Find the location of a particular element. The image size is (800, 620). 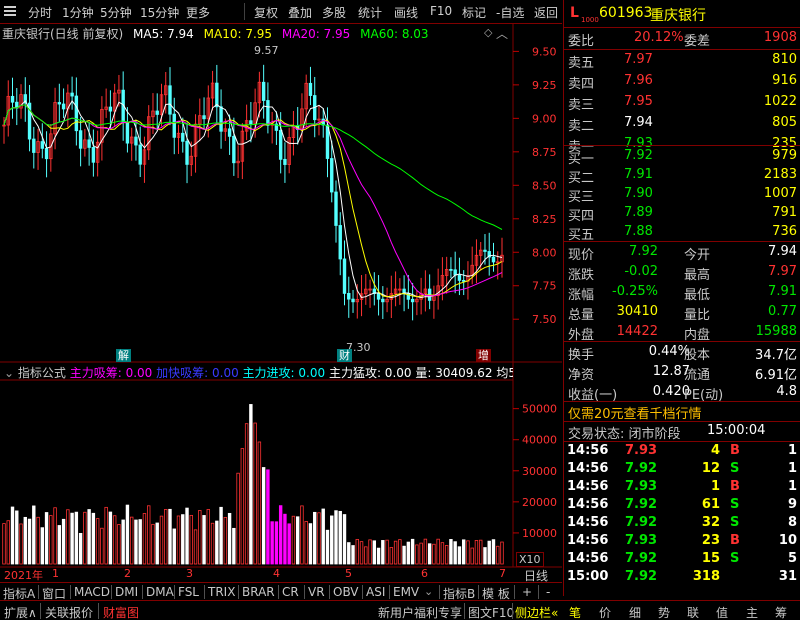

tick-volume: 1 is located at coordinates (715, 486).